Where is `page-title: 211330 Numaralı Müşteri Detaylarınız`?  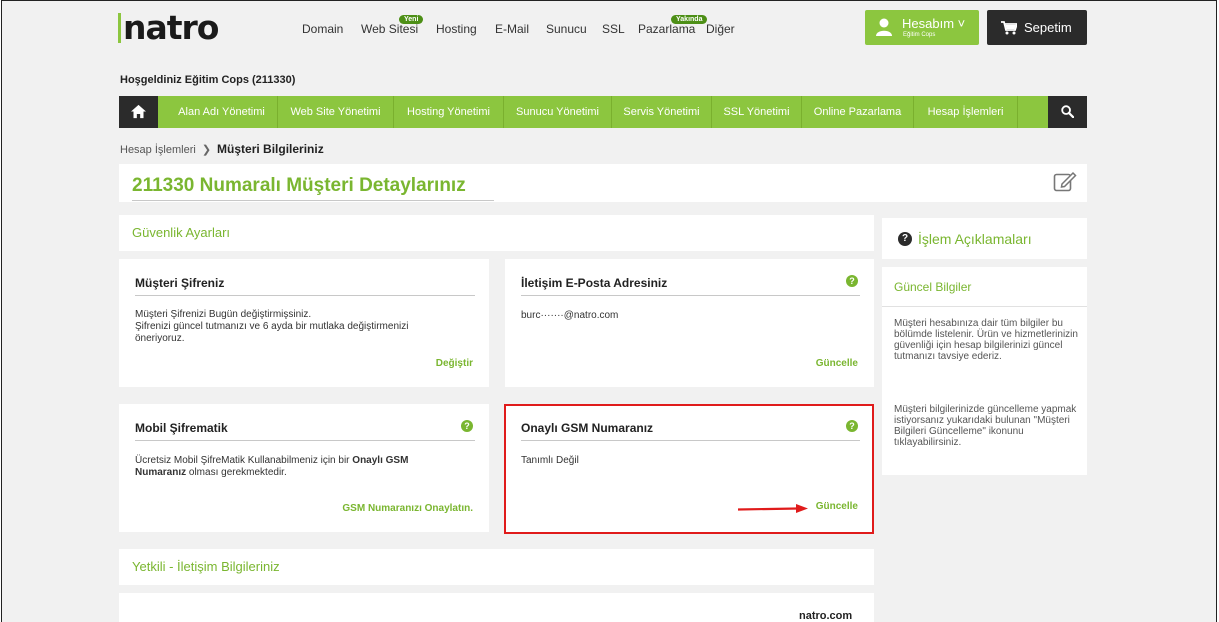 page-title: 211330 Numaralı Müşteri Detaylarınız is located at coordinates (299, 185).